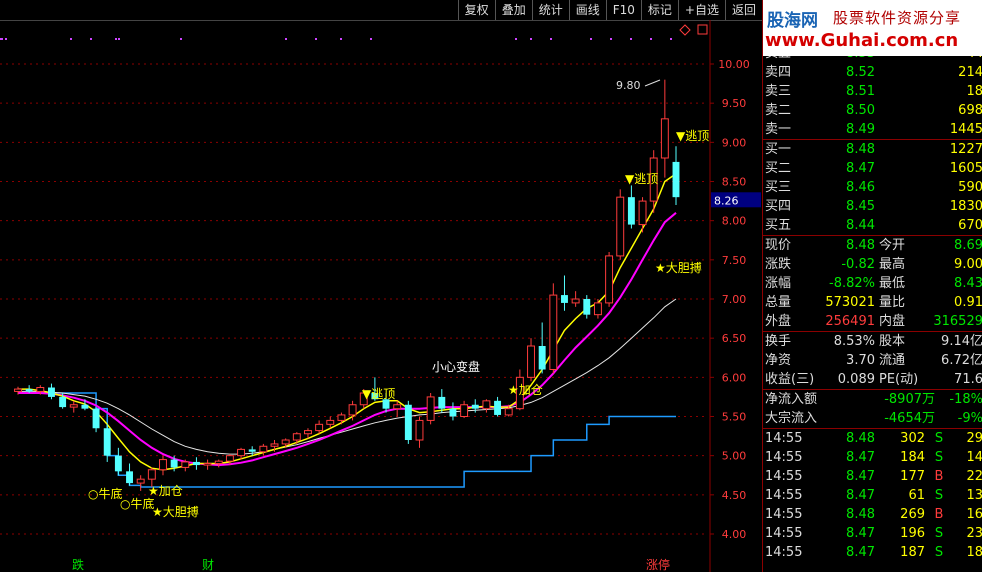 Image resolution: width=982 pixels, height=572 pixels. I want to click on toolbar-button-7: 返回, so click(743, 10).